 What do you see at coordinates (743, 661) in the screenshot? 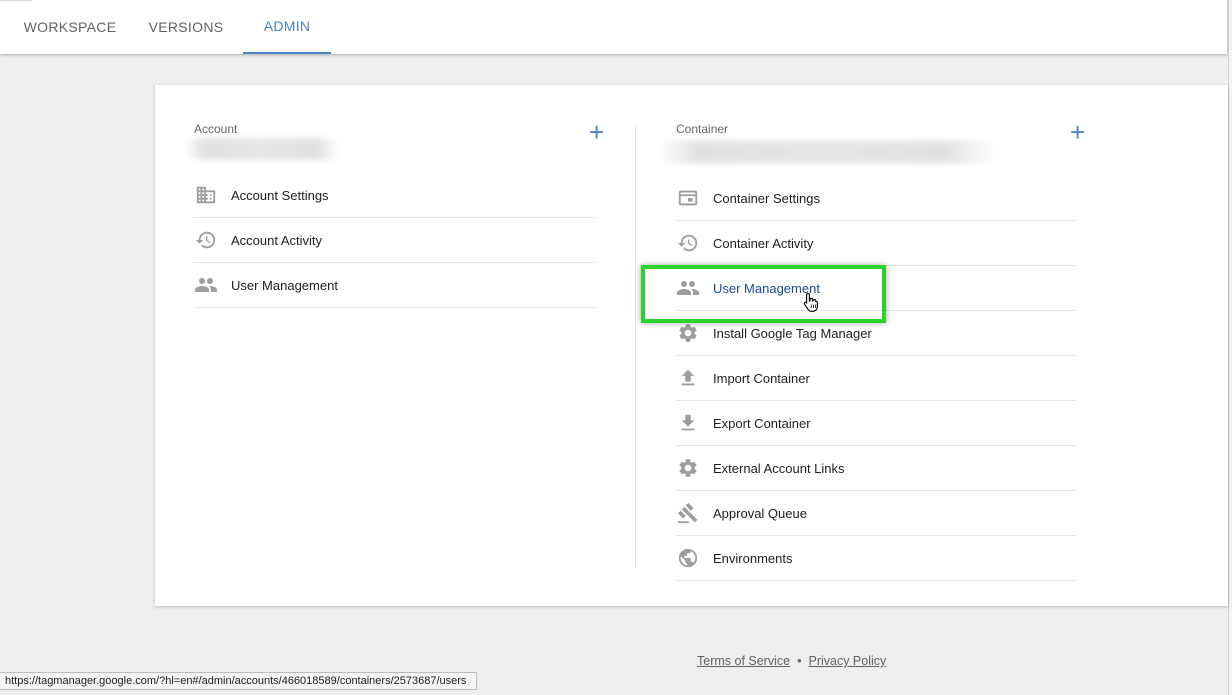
I see `terms-of-service-link: Terms of Service` at bounding box center [743, 661].